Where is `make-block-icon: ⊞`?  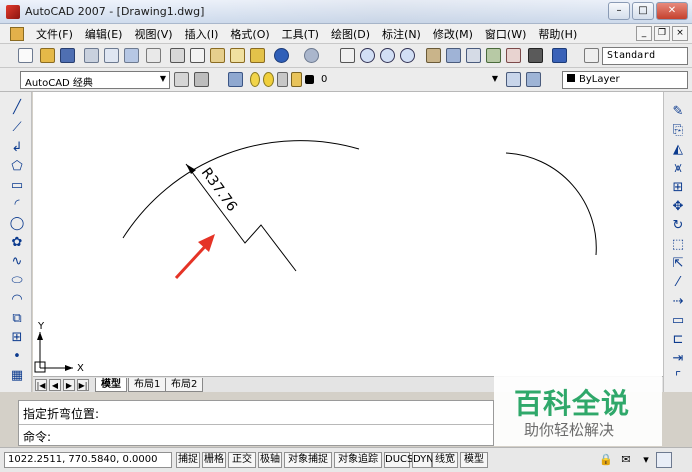
make-block-icon: ⊞ is located at coordinates (17, 338).